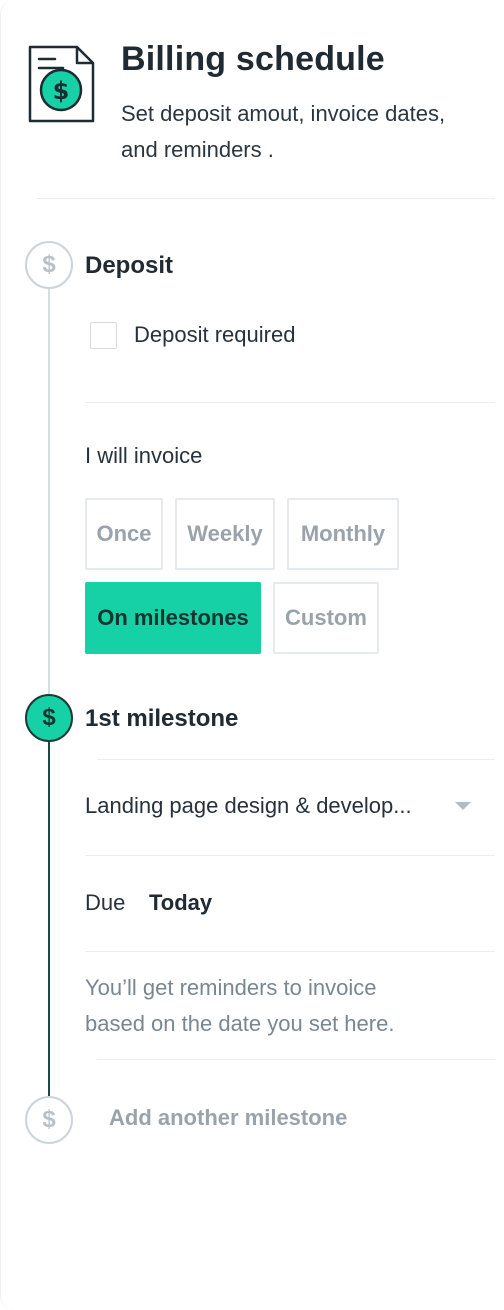  I want to click on option-once: Once, so click(124, 534).